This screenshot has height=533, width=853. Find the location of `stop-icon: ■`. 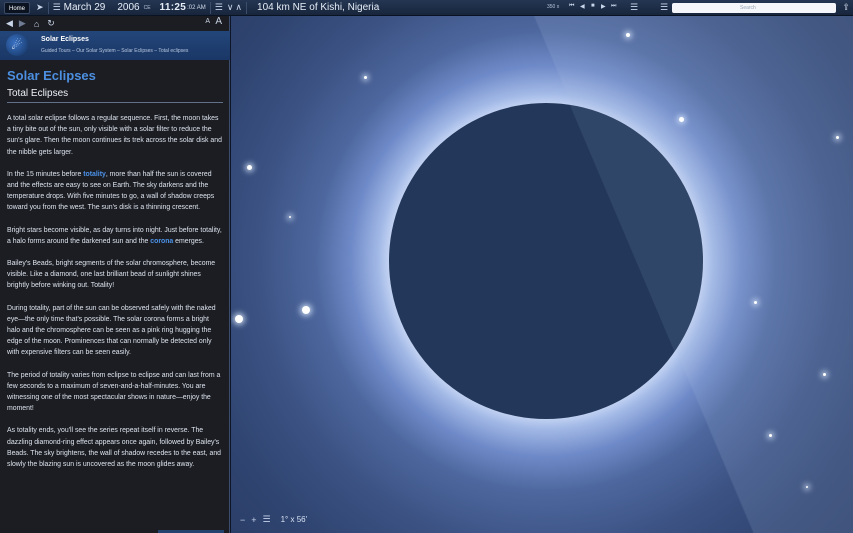

stop-icon: ■ is located at coordinates (593, 6).